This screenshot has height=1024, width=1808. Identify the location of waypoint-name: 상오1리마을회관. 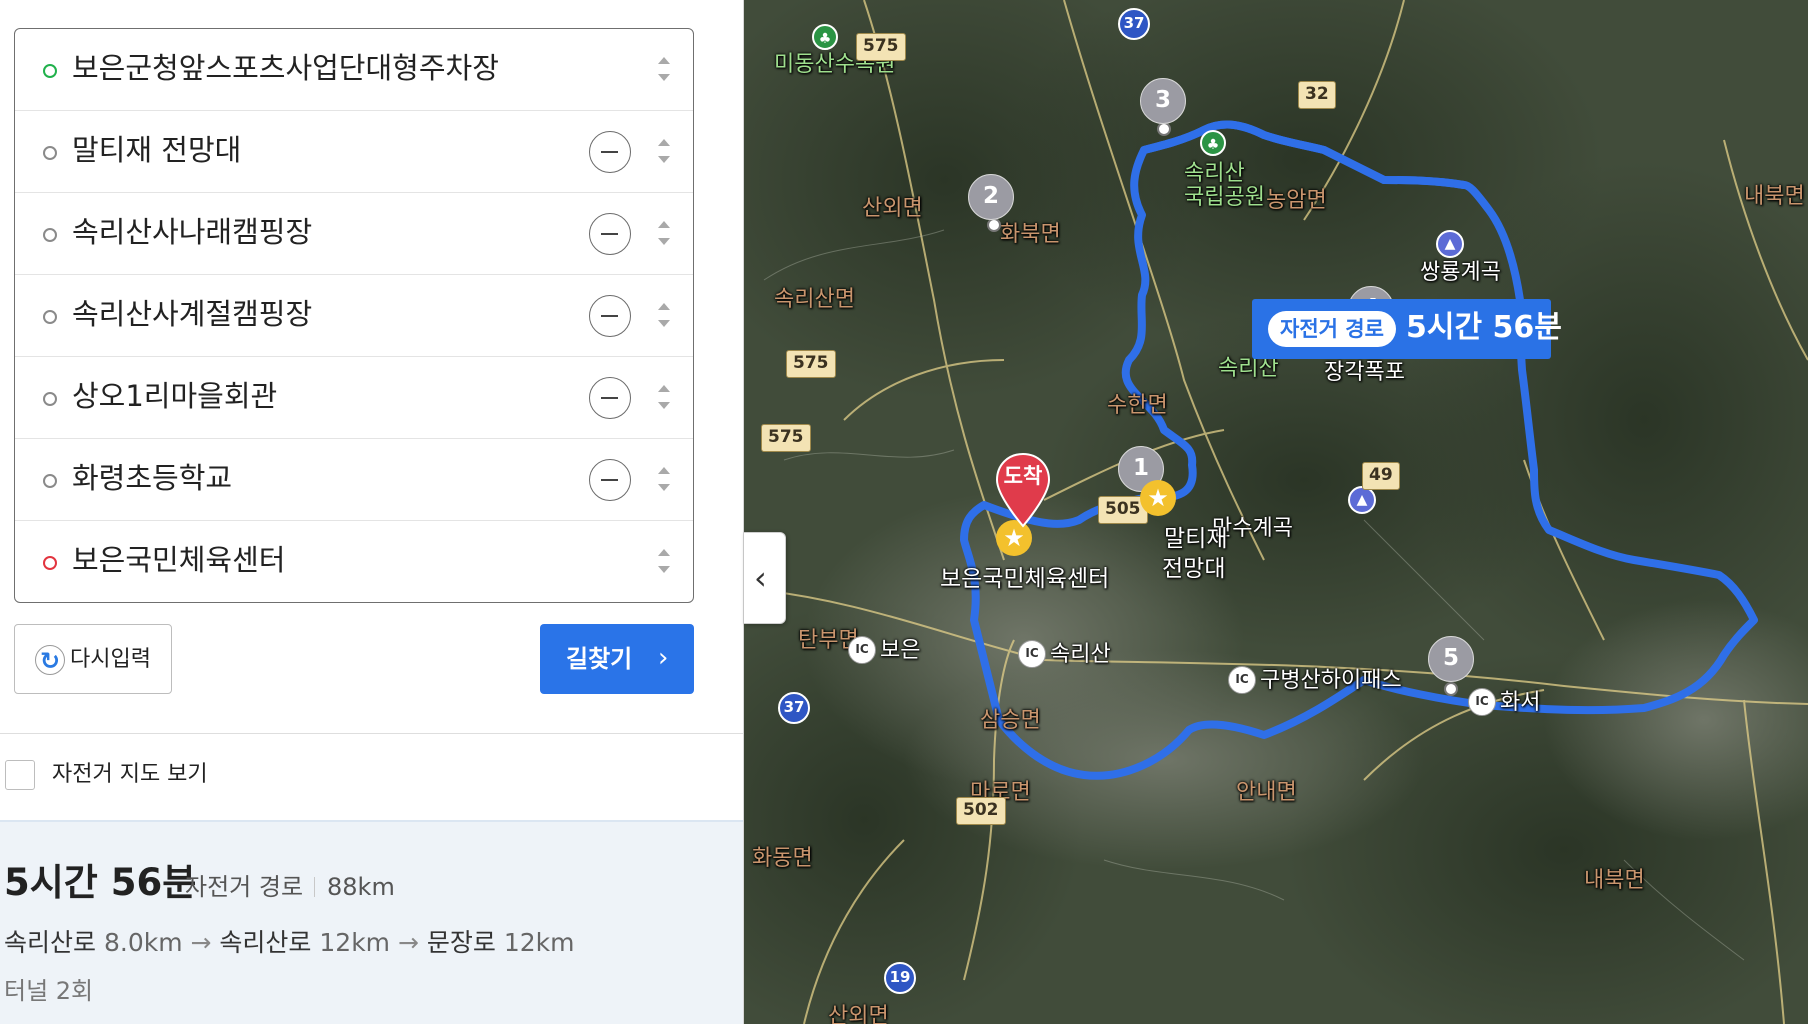
(174, 396).